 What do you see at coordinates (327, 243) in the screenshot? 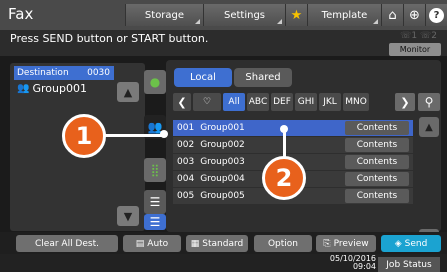
I see `preview-icon: ⎘` at bounding box center [327, 243].